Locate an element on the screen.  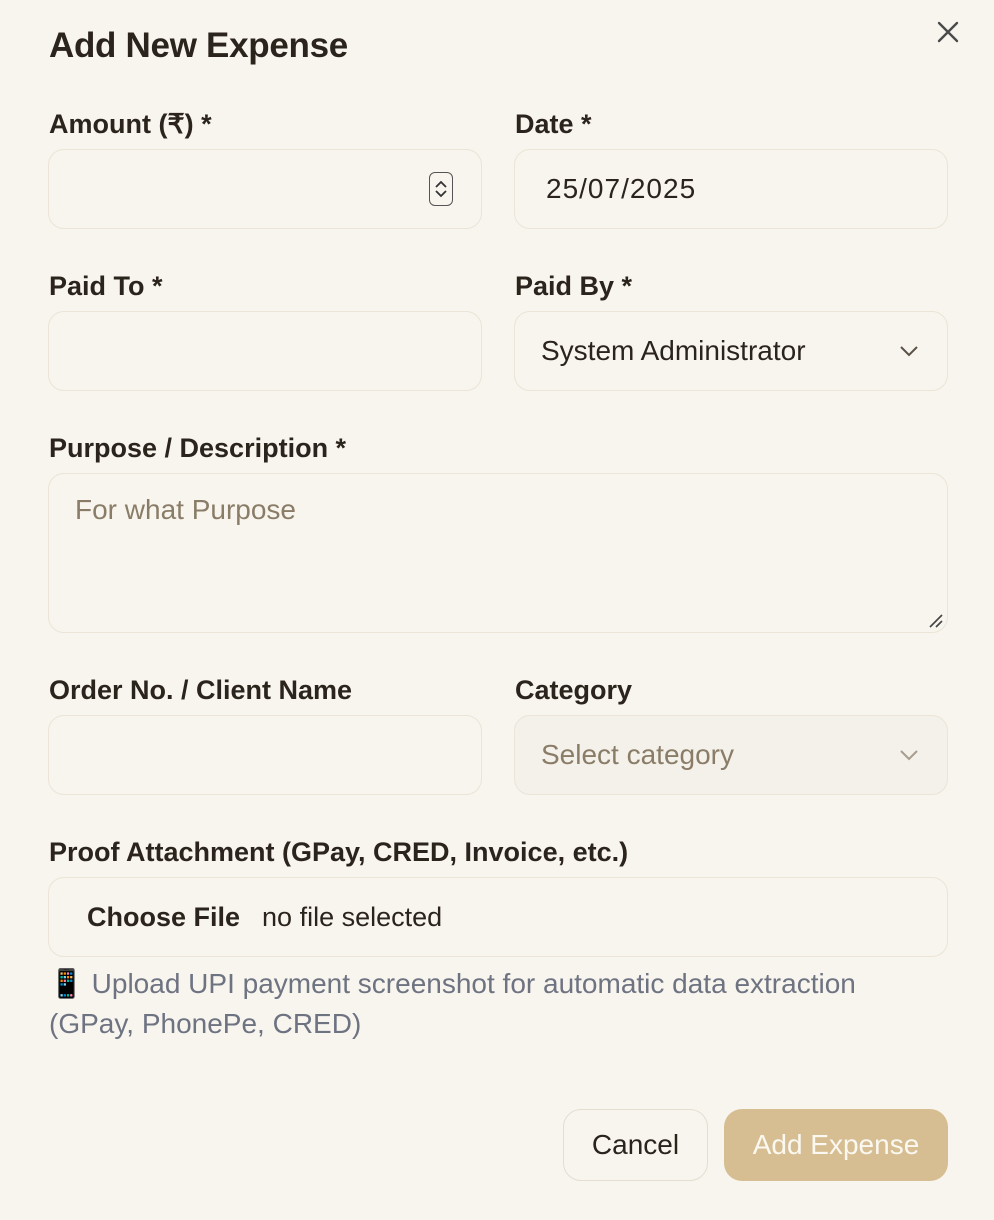
date-label: Date * is located at coordinates (553, 124).